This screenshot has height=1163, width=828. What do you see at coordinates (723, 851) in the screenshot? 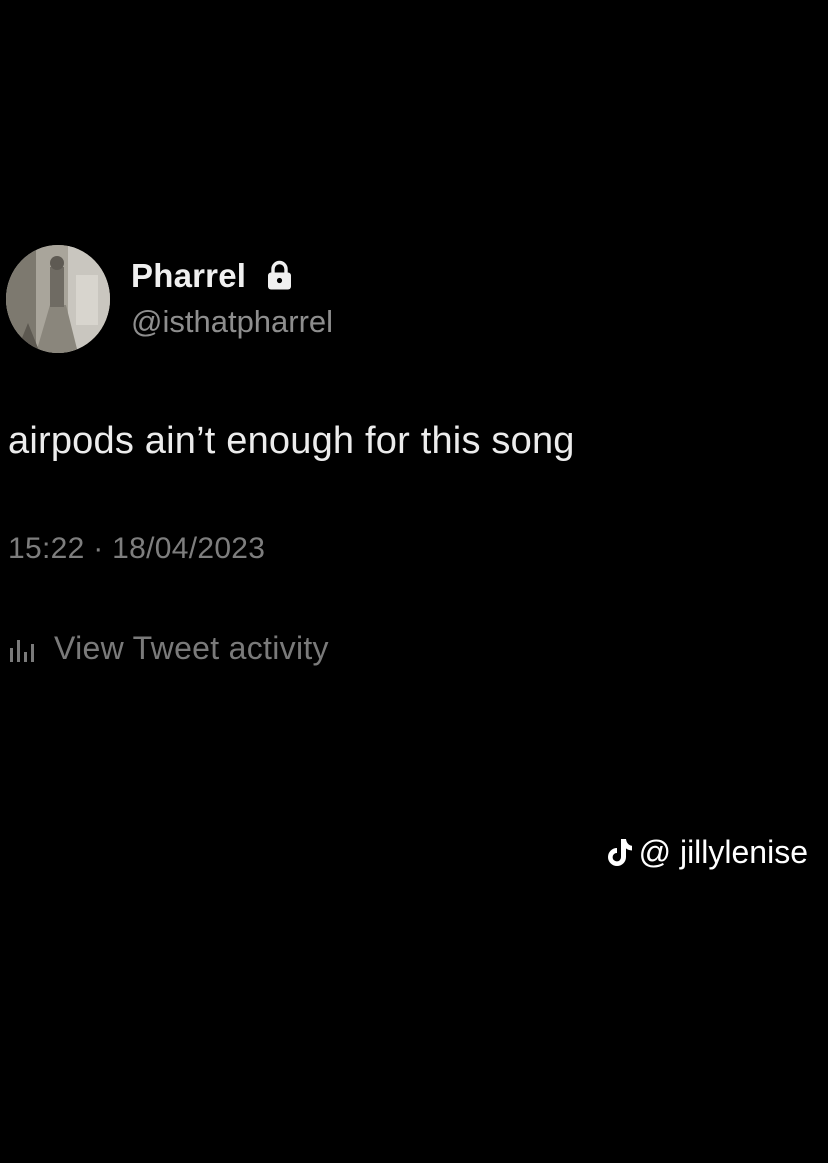
I see `watermark-username: @ jillylenise` at bounding box center [723, 851].